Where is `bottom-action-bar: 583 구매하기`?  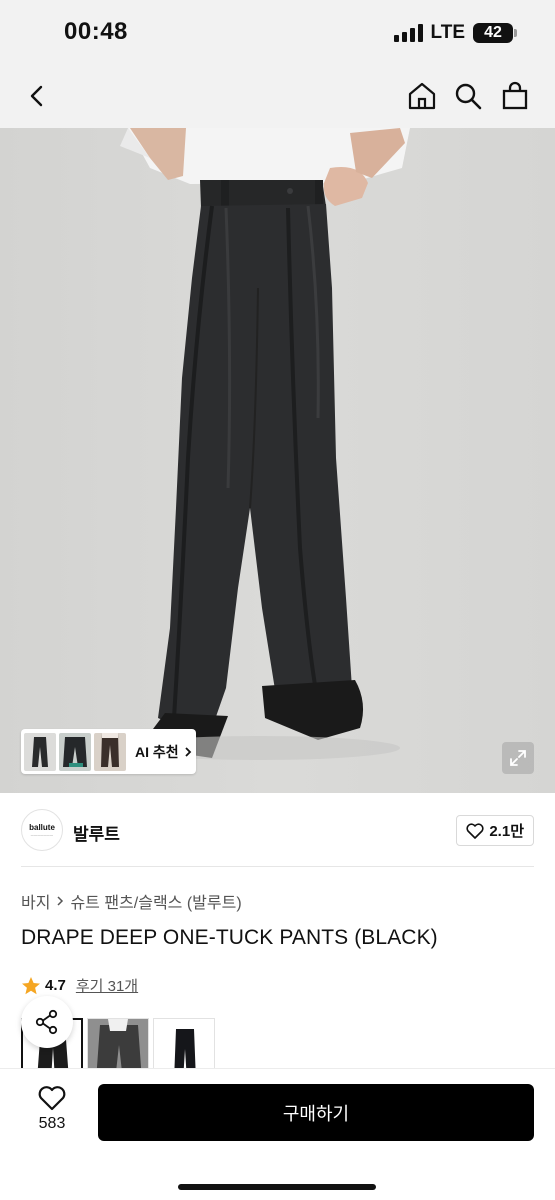 bottom-action-bar: 583 구매하기 is located at coordinates (277, 1134).